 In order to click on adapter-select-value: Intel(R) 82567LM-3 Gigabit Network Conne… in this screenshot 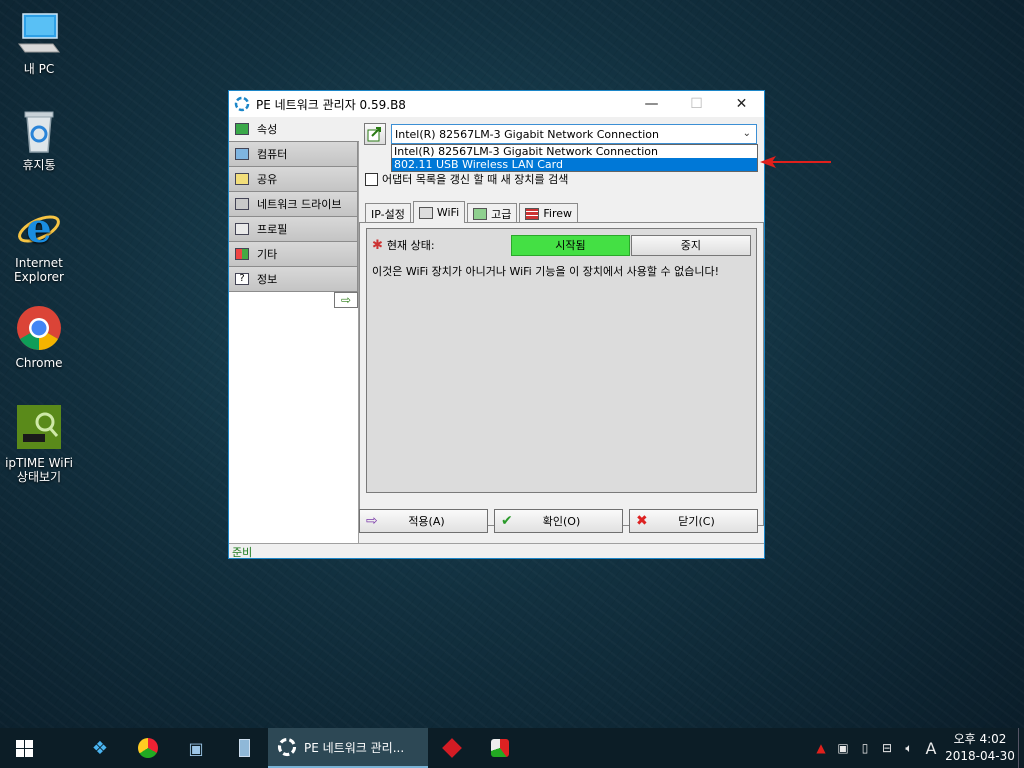, I will do `click(527, 134)`.